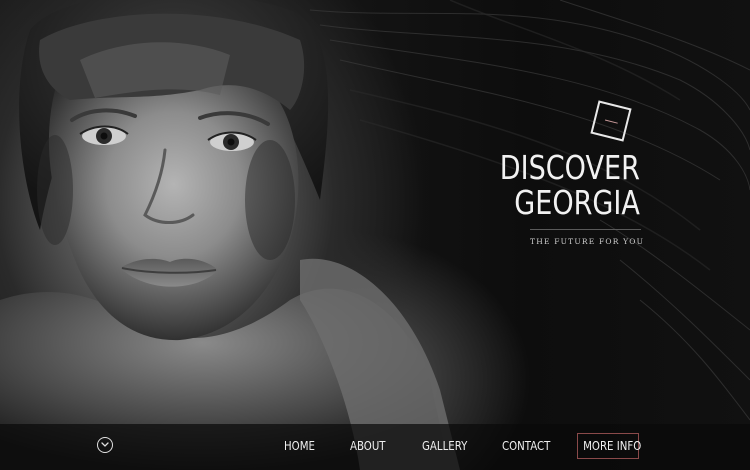  Describe the element at coordinates (526, 446) in the screenshot. I see `nav-contact-link: CONTACT` at that location.